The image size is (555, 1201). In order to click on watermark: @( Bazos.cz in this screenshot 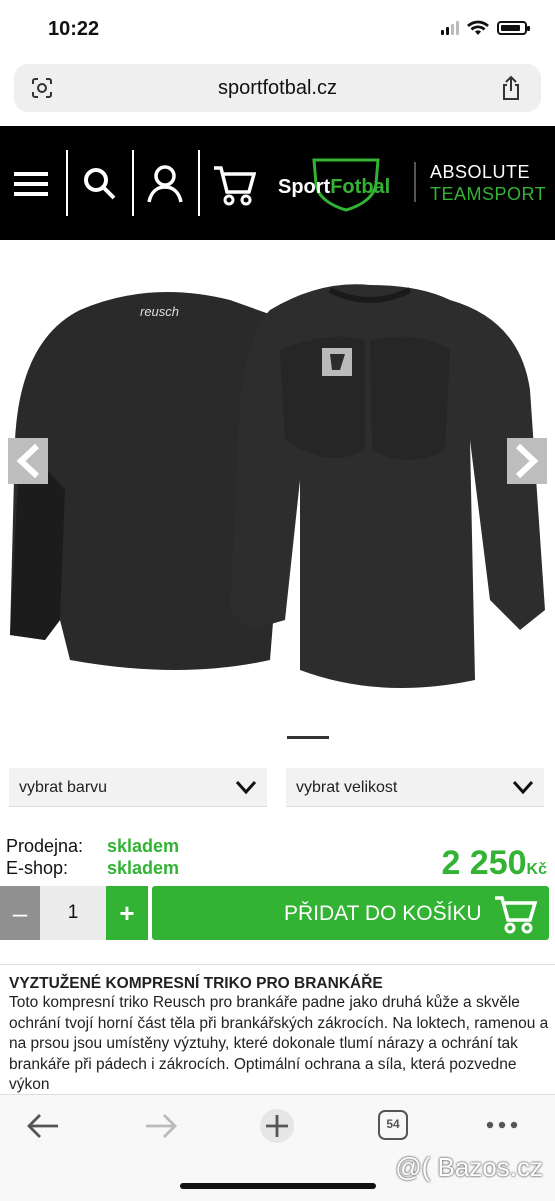, I will do `click(469, 1167)`.